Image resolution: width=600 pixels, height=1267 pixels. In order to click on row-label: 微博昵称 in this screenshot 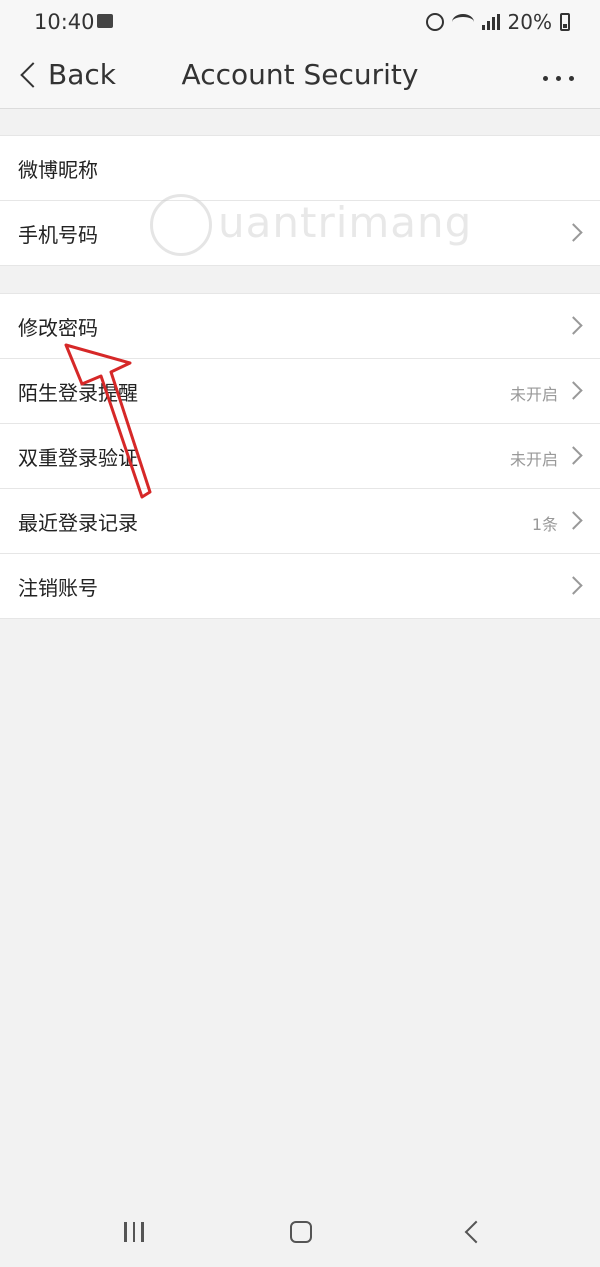, I will do `click(58, 170)`.